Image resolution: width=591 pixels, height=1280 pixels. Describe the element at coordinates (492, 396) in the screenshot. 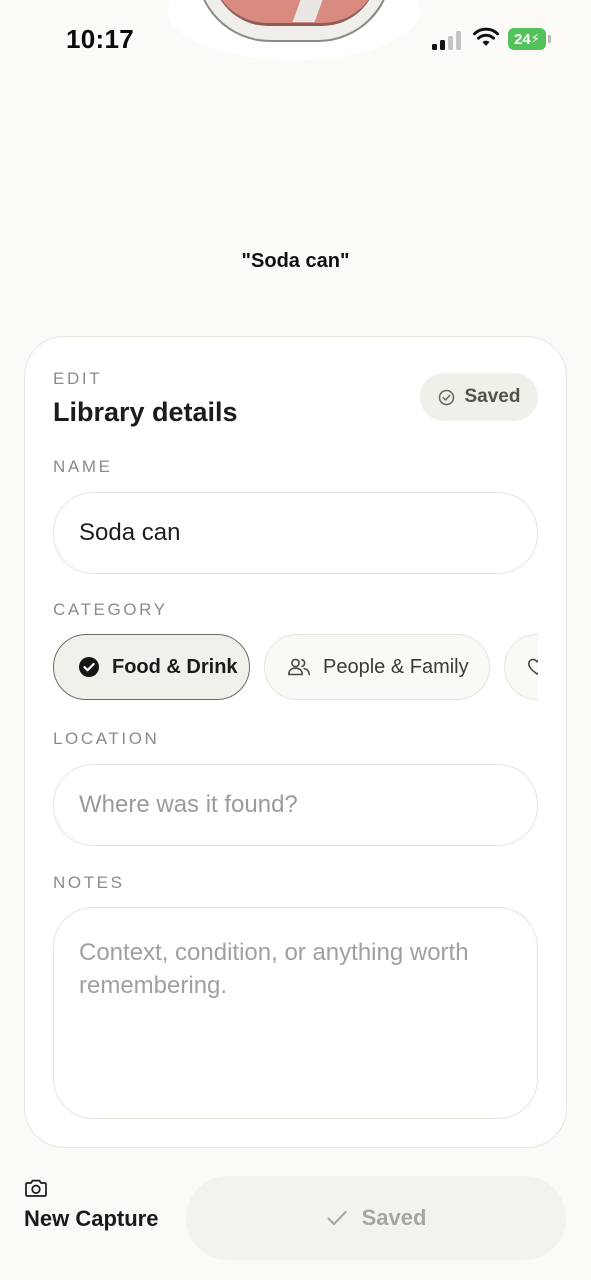

I see `saved-badge-label: Saved` at that location.